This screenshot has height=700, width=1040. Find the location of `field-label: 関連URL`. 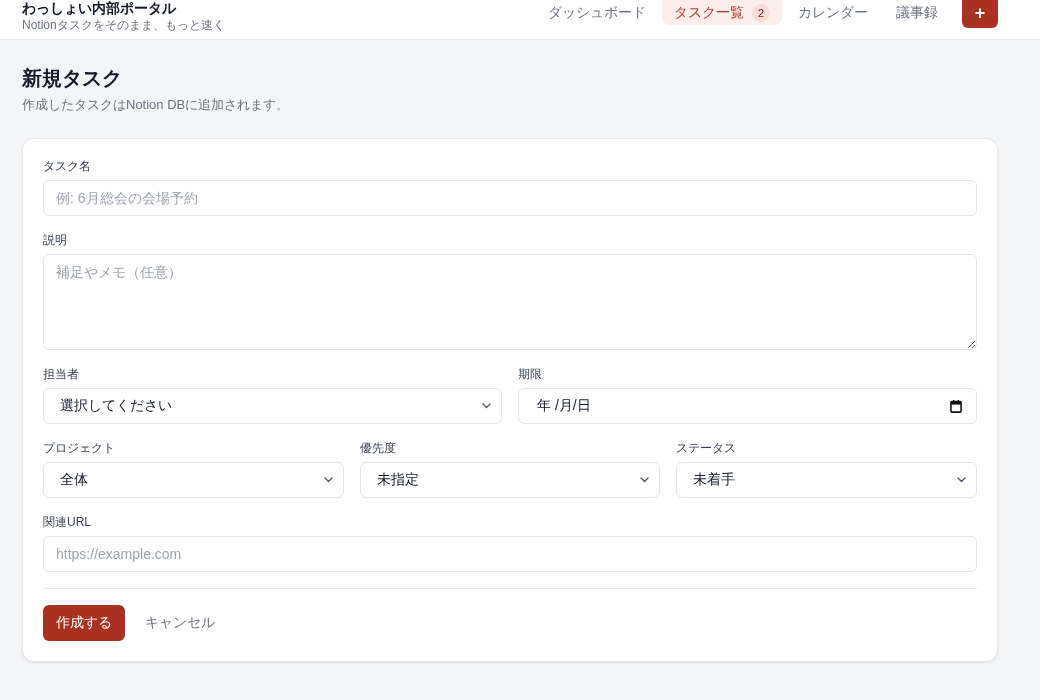

field-label: 関連URL is located at coordinates (67, 522).